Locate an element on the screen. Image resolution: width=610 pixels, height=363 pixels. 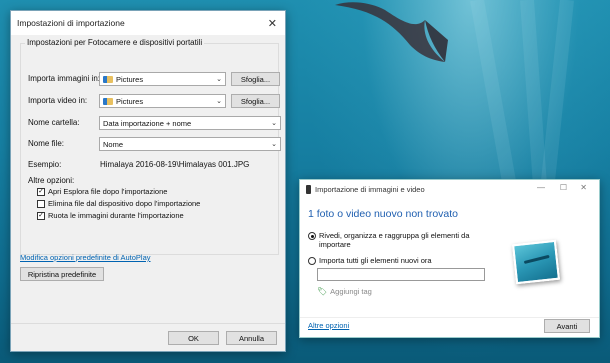
dialog-title: Importazione di immagini e video is located at coordinates (370, 189).